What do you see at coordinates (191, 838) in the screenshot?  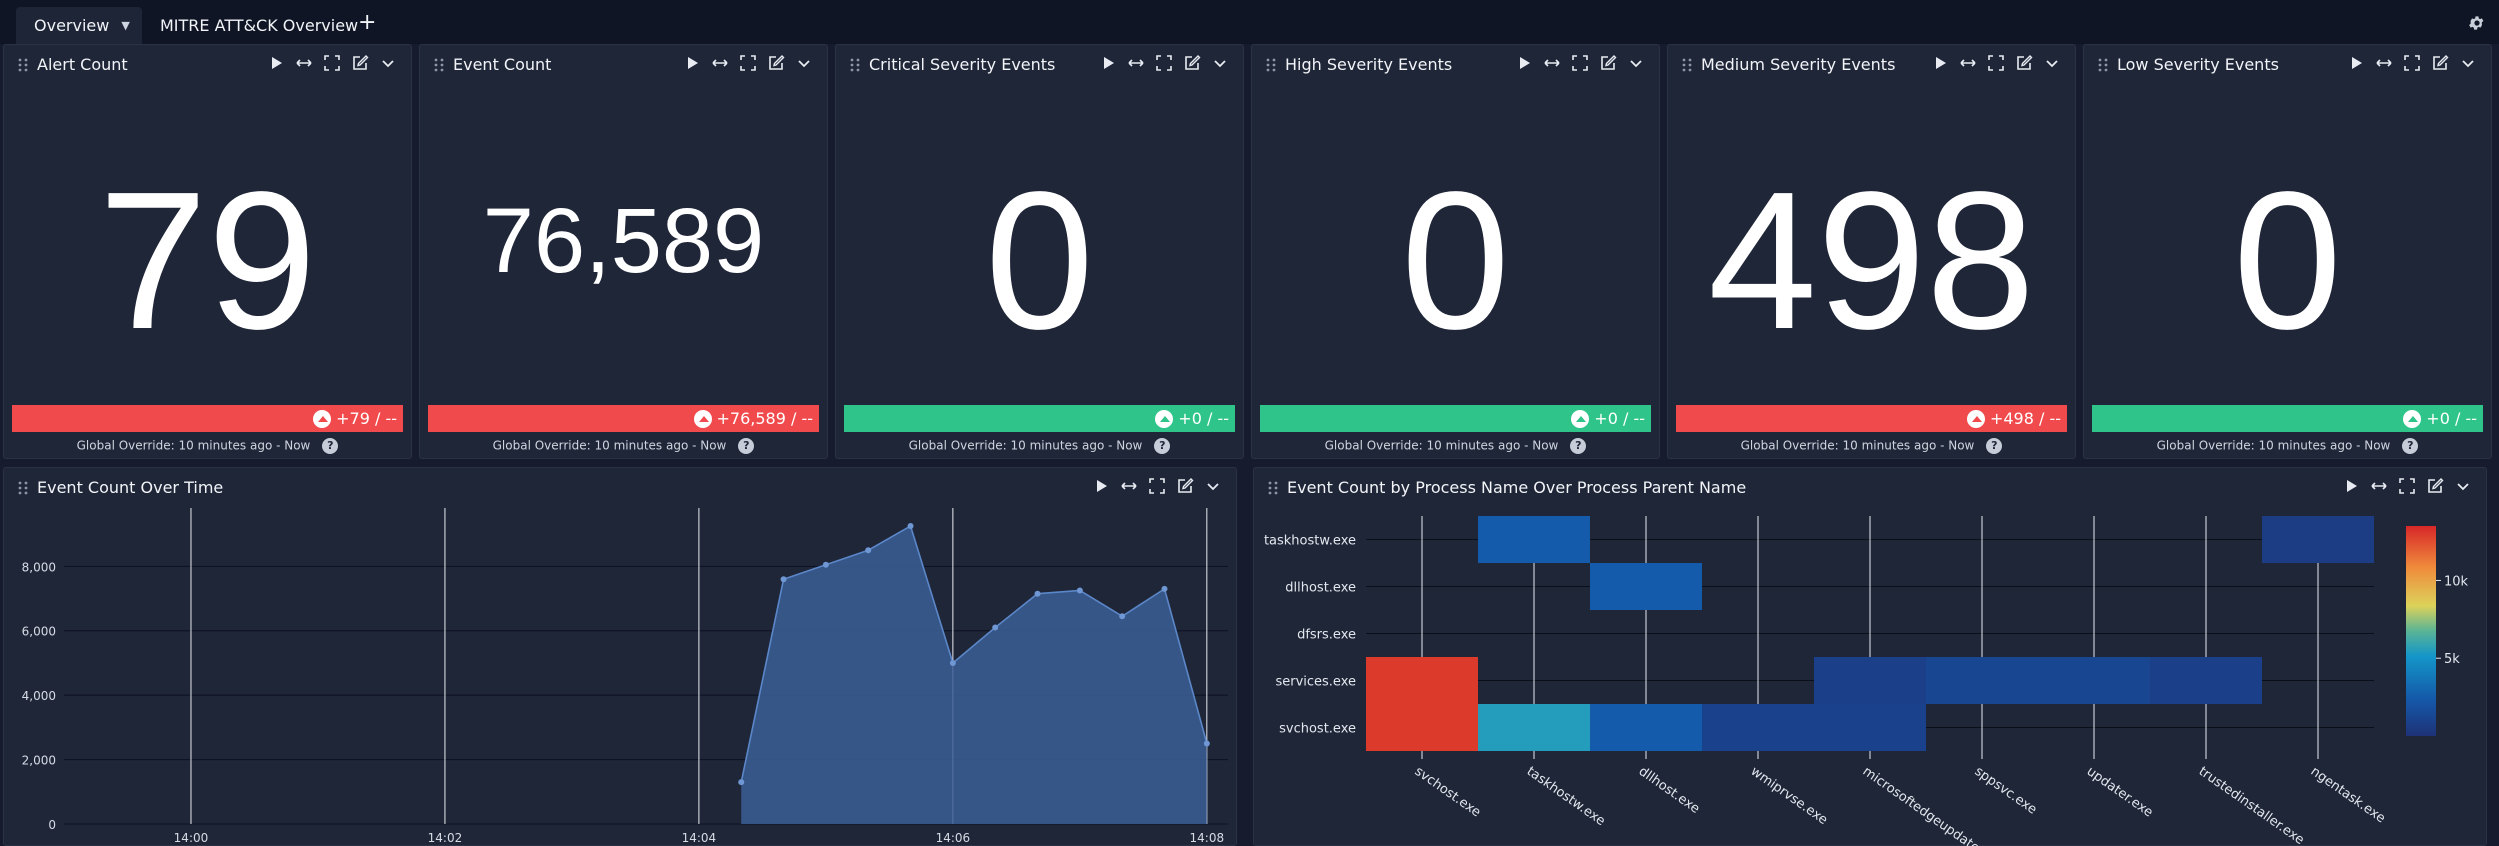 I see `x-tick-label: 14:00` at bounding box center [191, 838].